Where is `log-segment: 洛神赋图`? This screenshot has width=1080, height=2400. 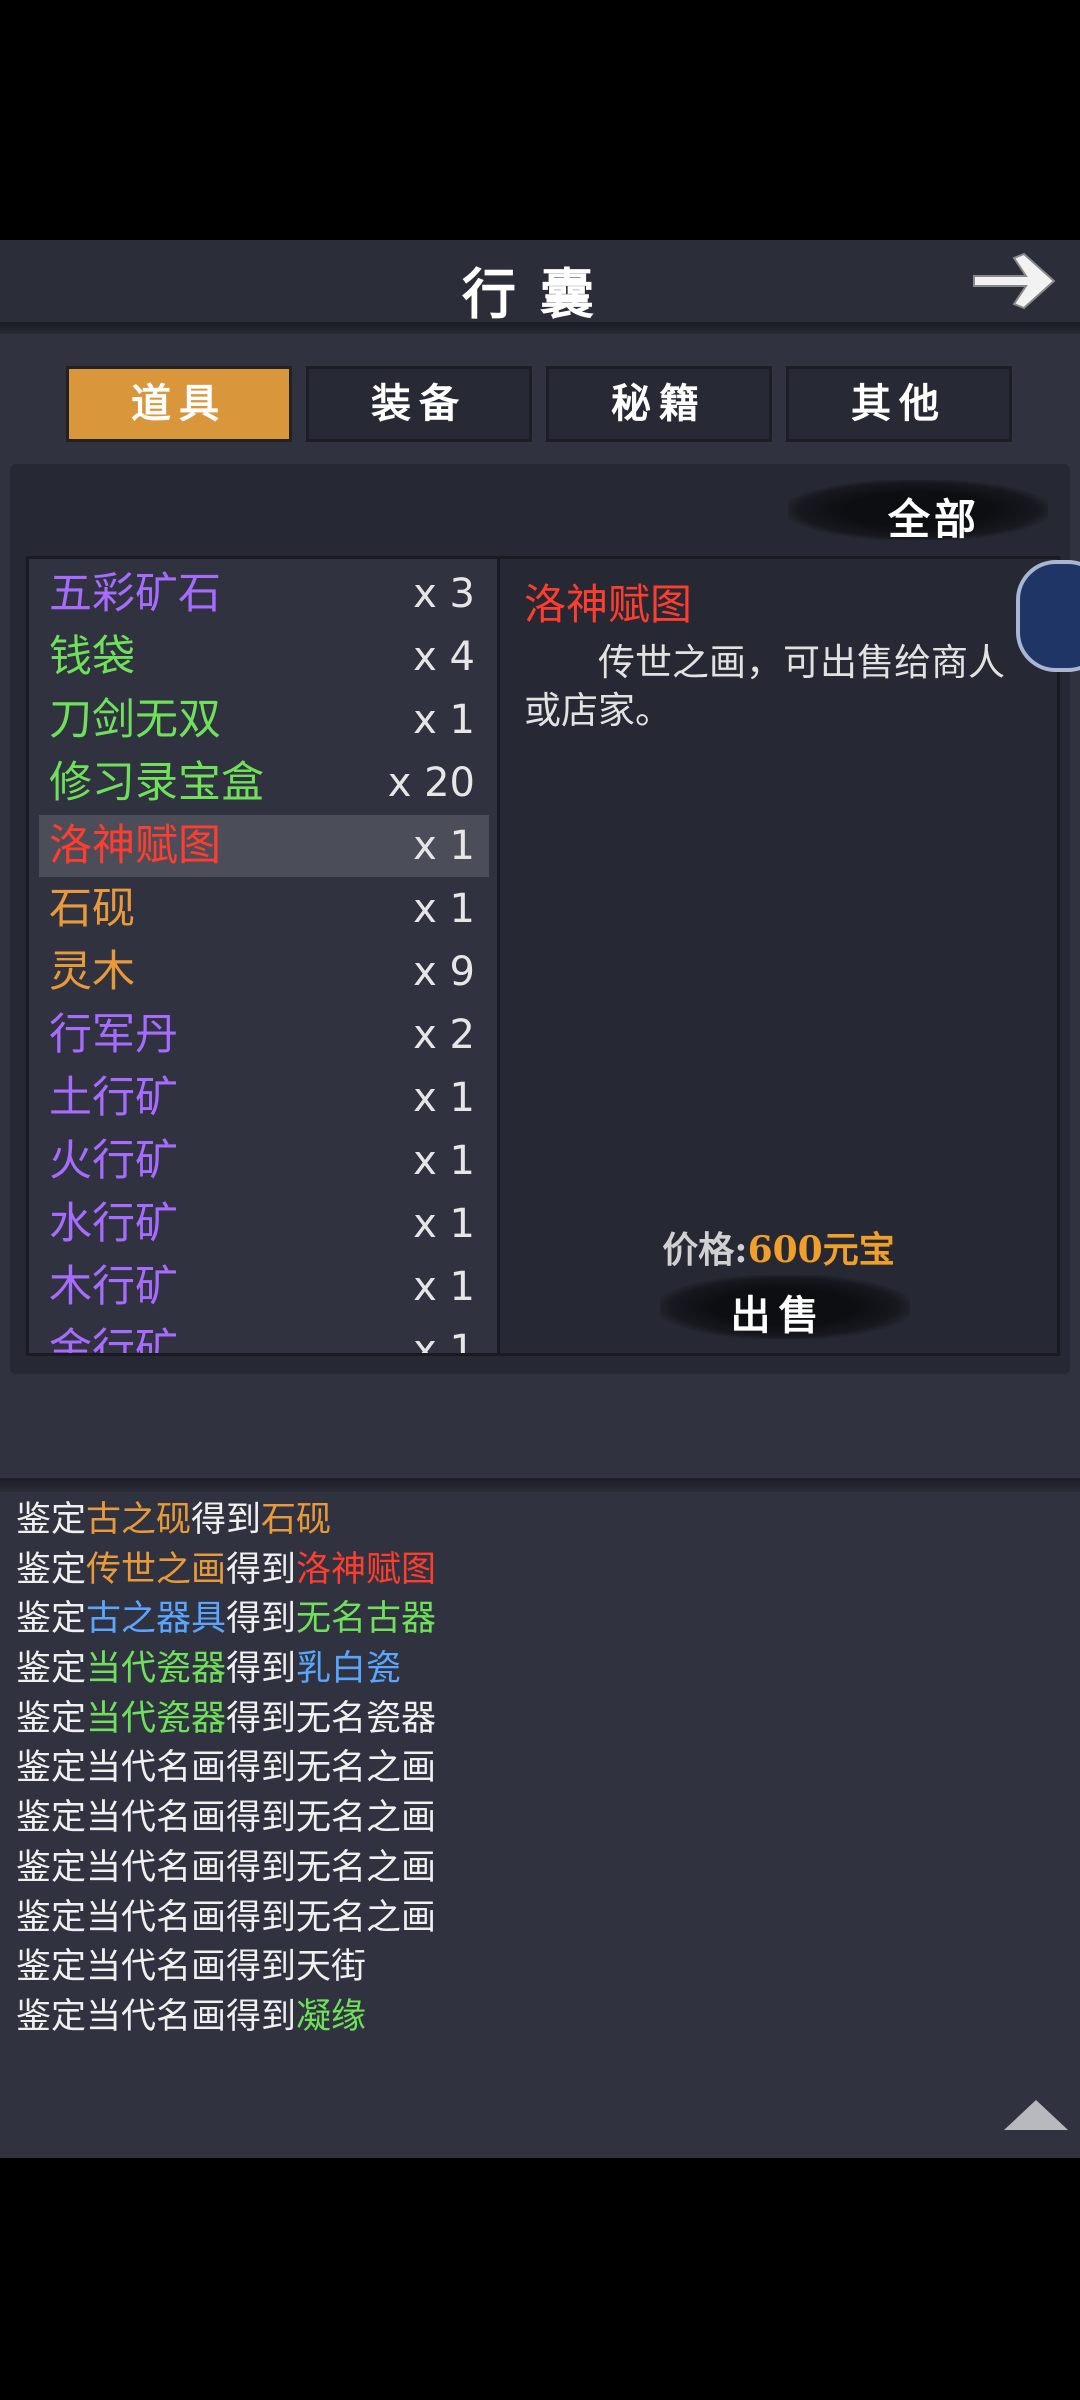 log-segment: 洛神赋图 is located at coordinates (366, 1569).